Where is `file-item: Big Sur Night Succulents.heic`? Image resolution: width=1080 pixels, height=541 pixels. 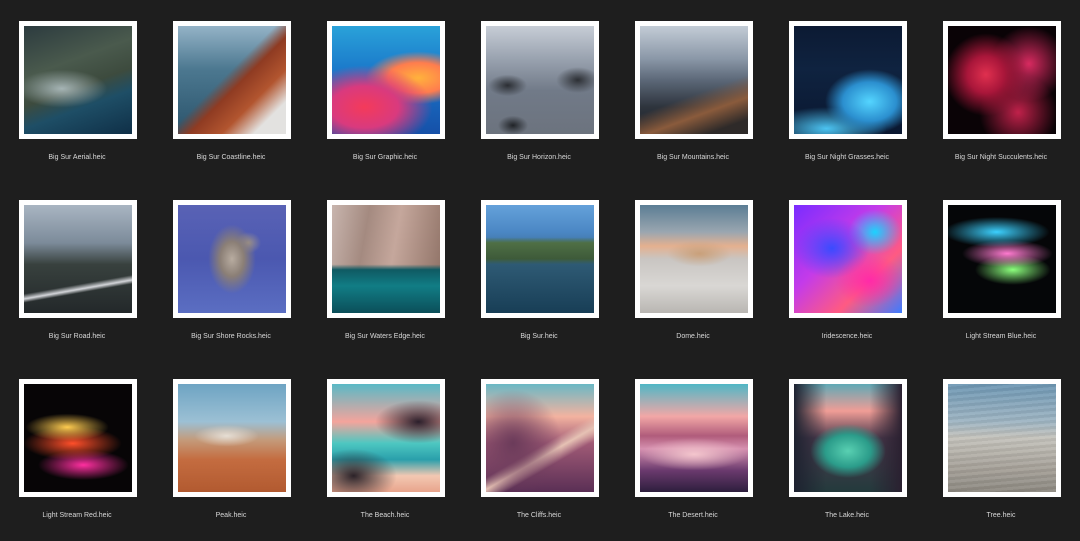
file-item: Big Sur Night Succulents.heic is located at coordinates (1001, 101).